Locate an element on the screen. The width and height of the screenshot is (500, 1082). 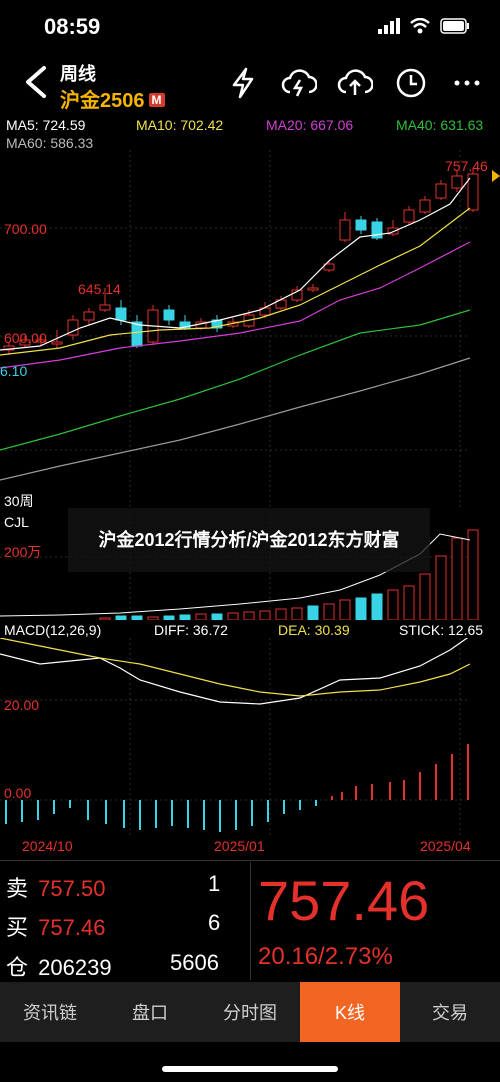
buy-row: 买 757.46 is located at coordinates (55, 926).